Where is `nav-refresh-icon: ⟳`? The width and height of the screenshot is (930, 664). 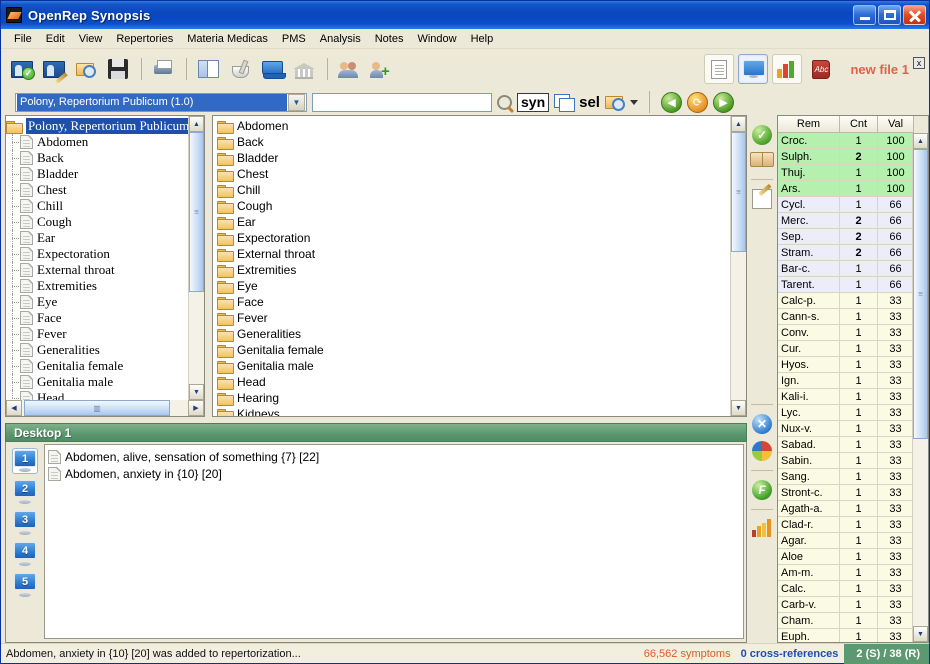 nav-refresh-icon: ⟳ is located at coordinates (697, 102).